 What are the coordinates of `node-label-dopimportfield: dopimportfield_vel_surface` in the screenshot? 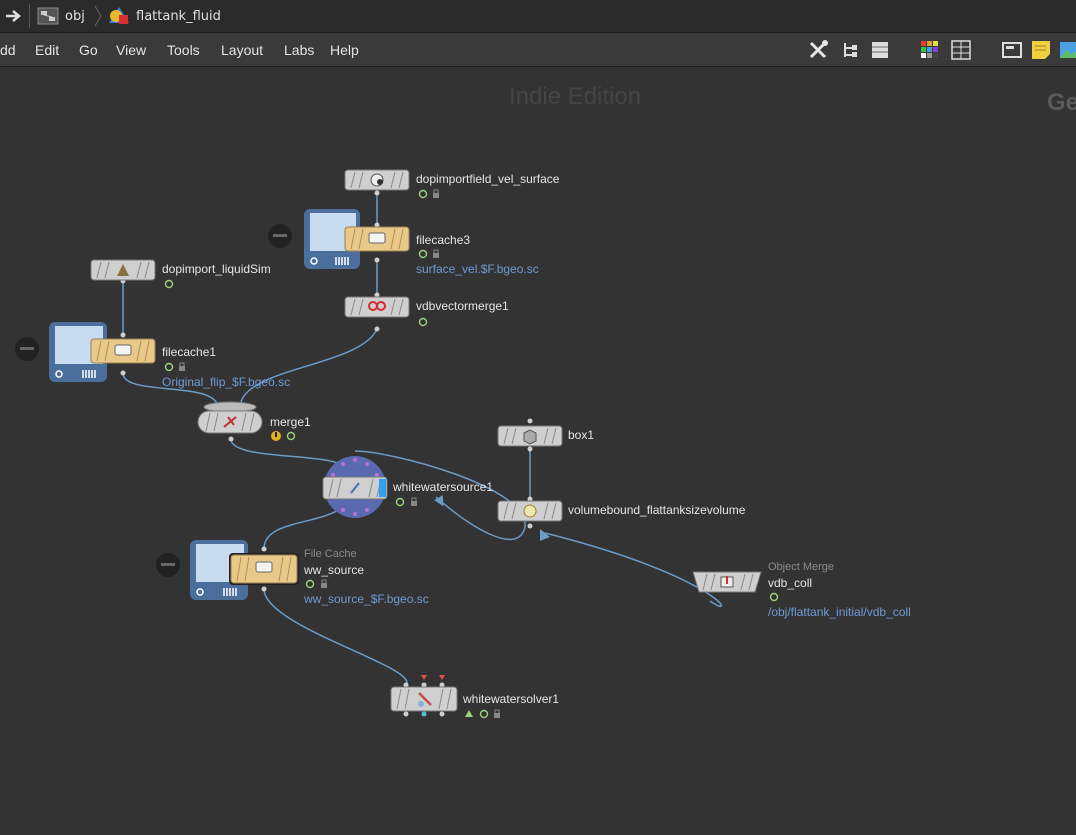 It's located at (487, 179).